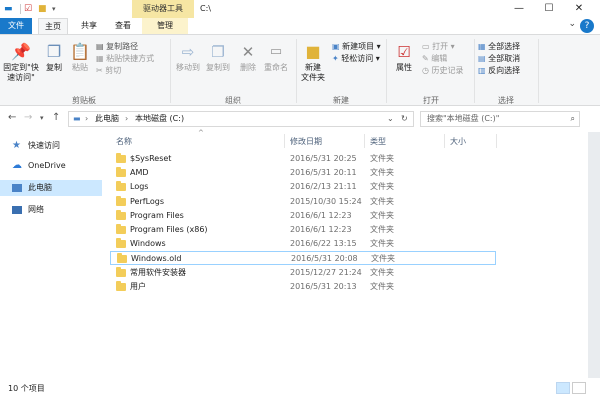 This screenshot has height=400, width=600. Describe the element at coordinates (447, 70) in the screenshot. I see `history-label: 历史记录` at that location.